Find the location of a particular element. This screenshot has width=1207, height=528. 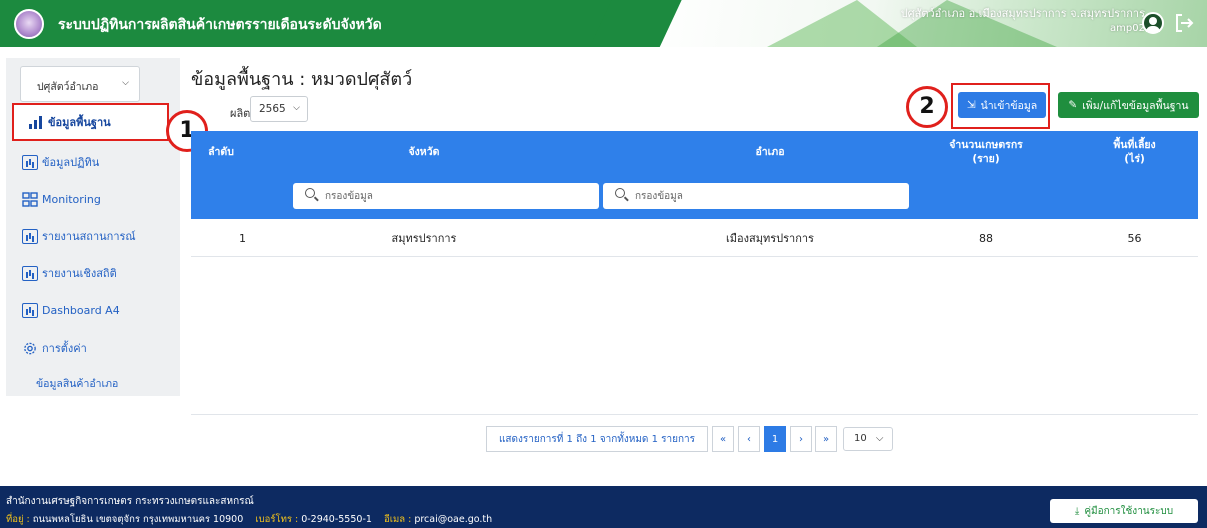

column-header-area-unit: (ไร่) is located at coordinates (1134, 159).